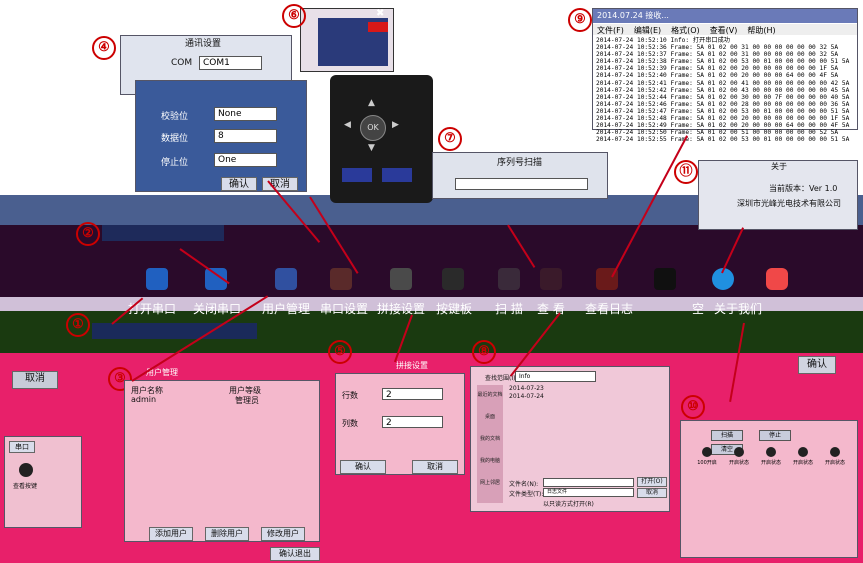 This screenshot has width=863, height=563. I want to click on open-port-icon, so click(157, 279).